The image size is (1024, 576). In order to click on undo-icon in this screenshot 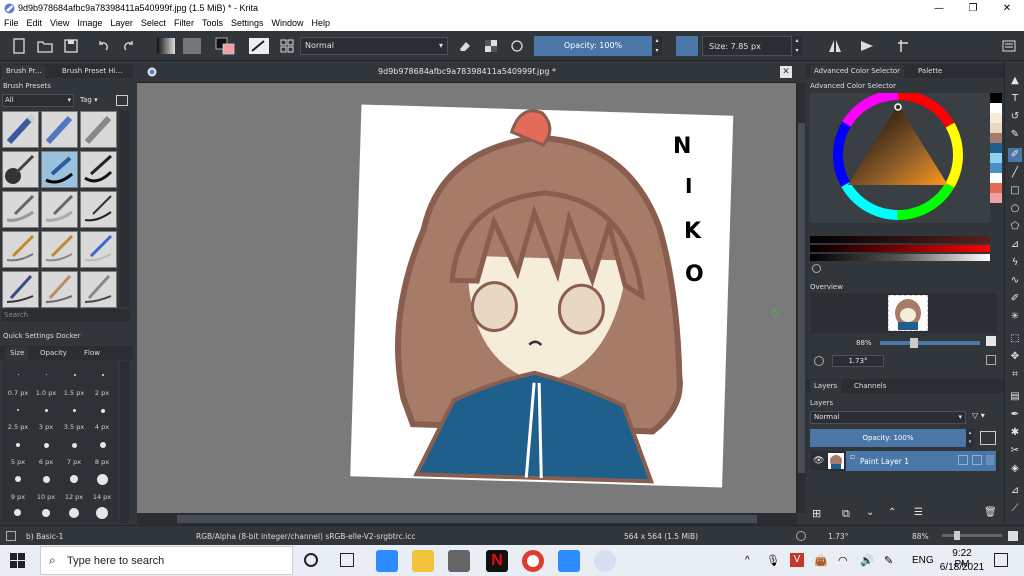, I will do `click(103, 46)`.